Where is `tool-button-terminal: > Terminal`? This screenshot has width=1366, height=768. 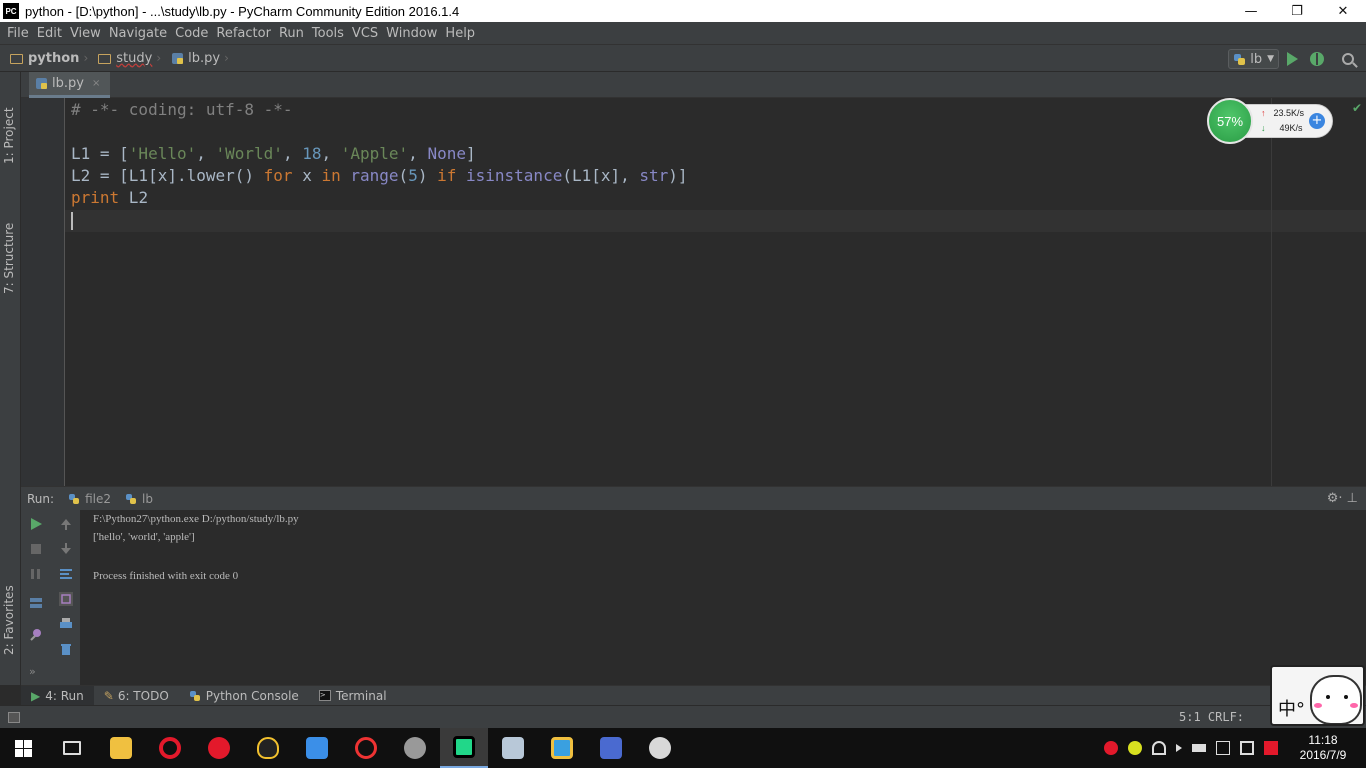 tool-button-terminal: > Terminal is located at coordinates (353, 696).